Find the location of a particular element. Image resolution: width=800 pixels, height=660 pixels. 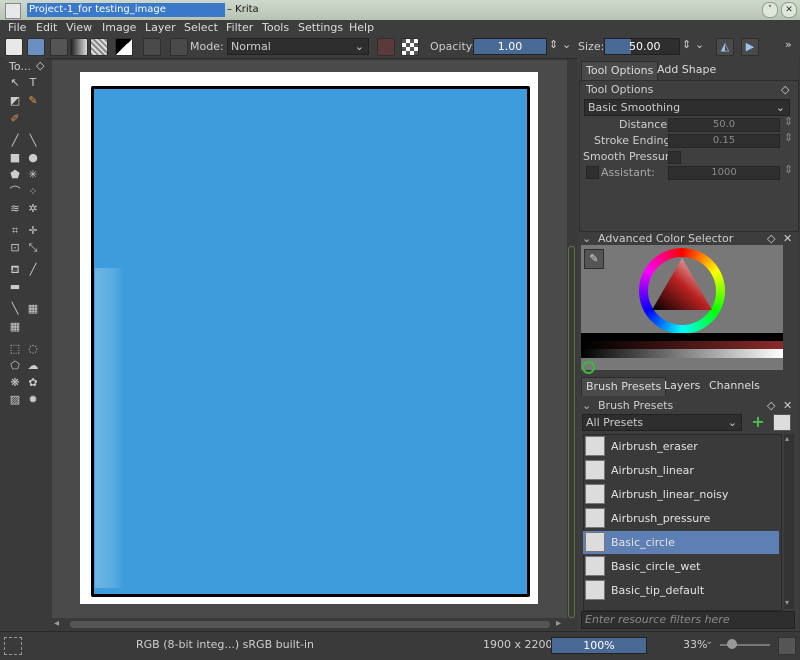

edit-shapes-tool-icon: ◩ is located at coordinates (15, 101).